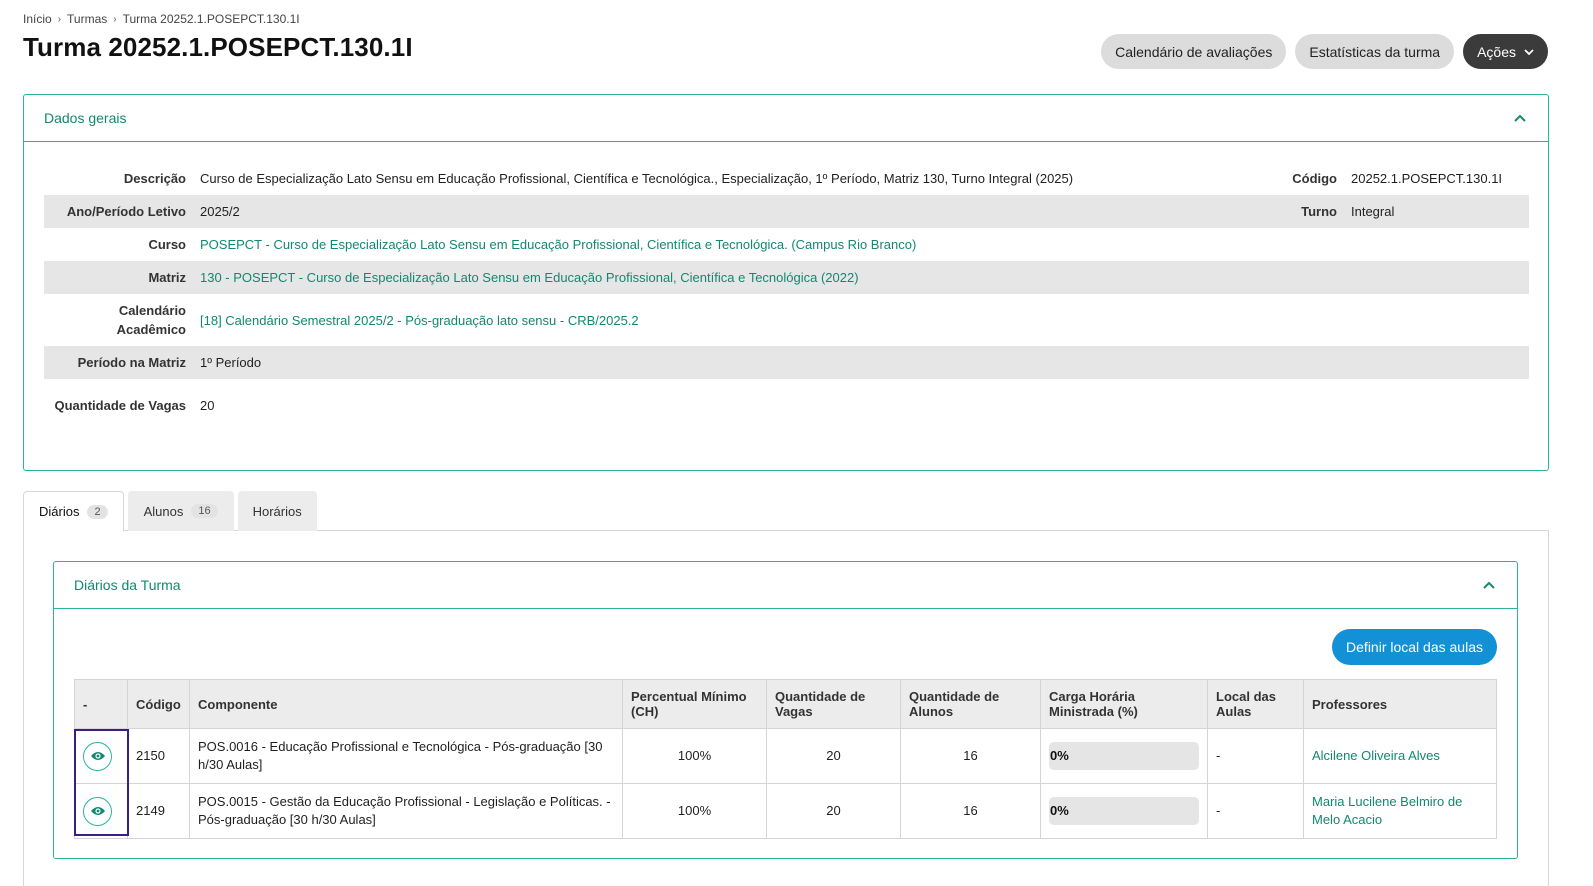  Describe the element at coordinates (158, 704) in the screenshot. I see `column-header: Código` at that location.